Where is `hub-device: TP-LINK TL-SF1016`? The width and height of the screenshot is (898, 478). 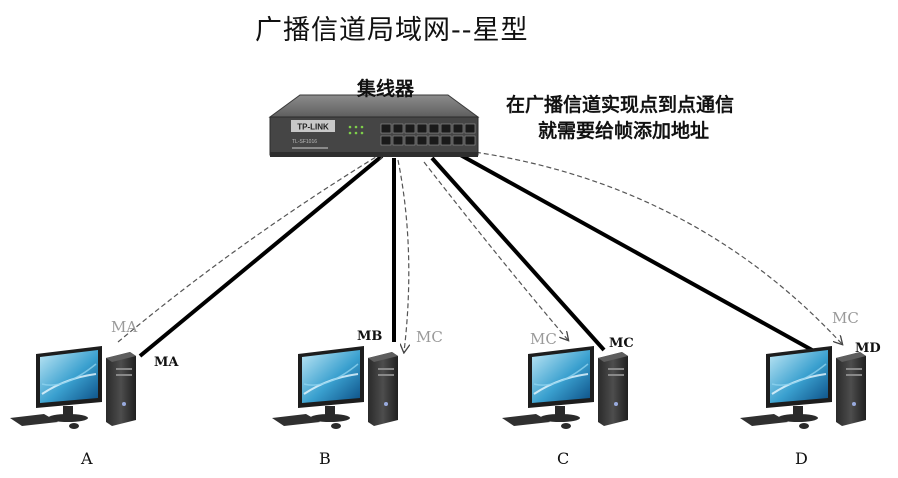
hub-device: TP-LINK TL-SF1016 is located at coordinates (374, 125).